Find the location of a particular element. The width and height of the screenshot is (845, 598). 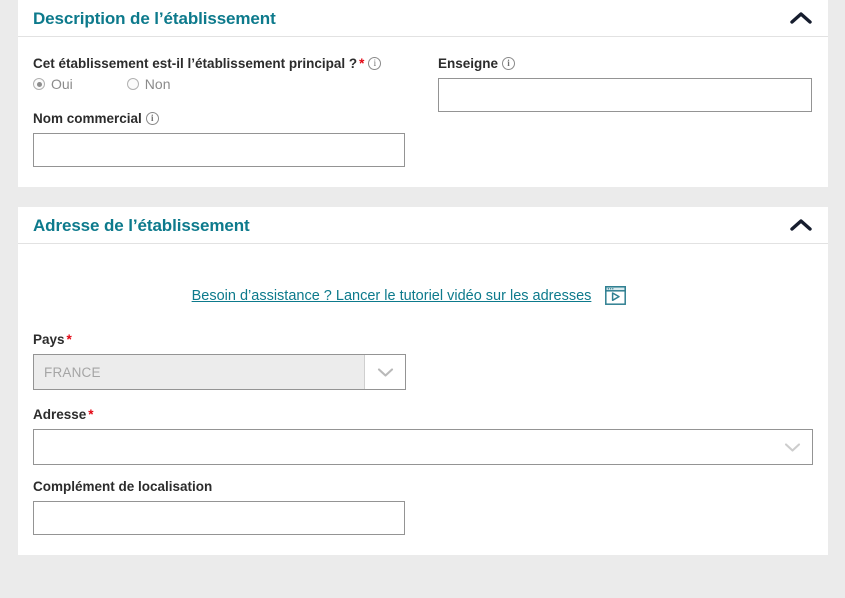

radio-non-indicator is located at coordinates (132, 84).